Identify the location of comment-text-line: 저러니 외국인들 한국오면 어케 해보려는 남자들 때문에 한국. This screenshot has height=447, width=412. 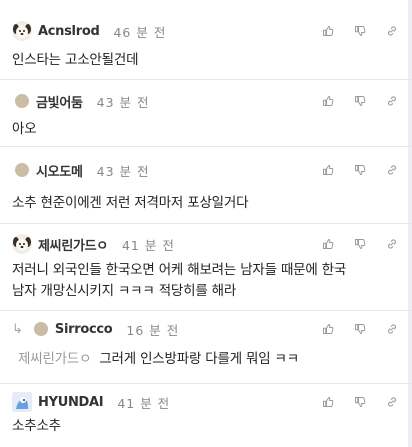
(179, 270).